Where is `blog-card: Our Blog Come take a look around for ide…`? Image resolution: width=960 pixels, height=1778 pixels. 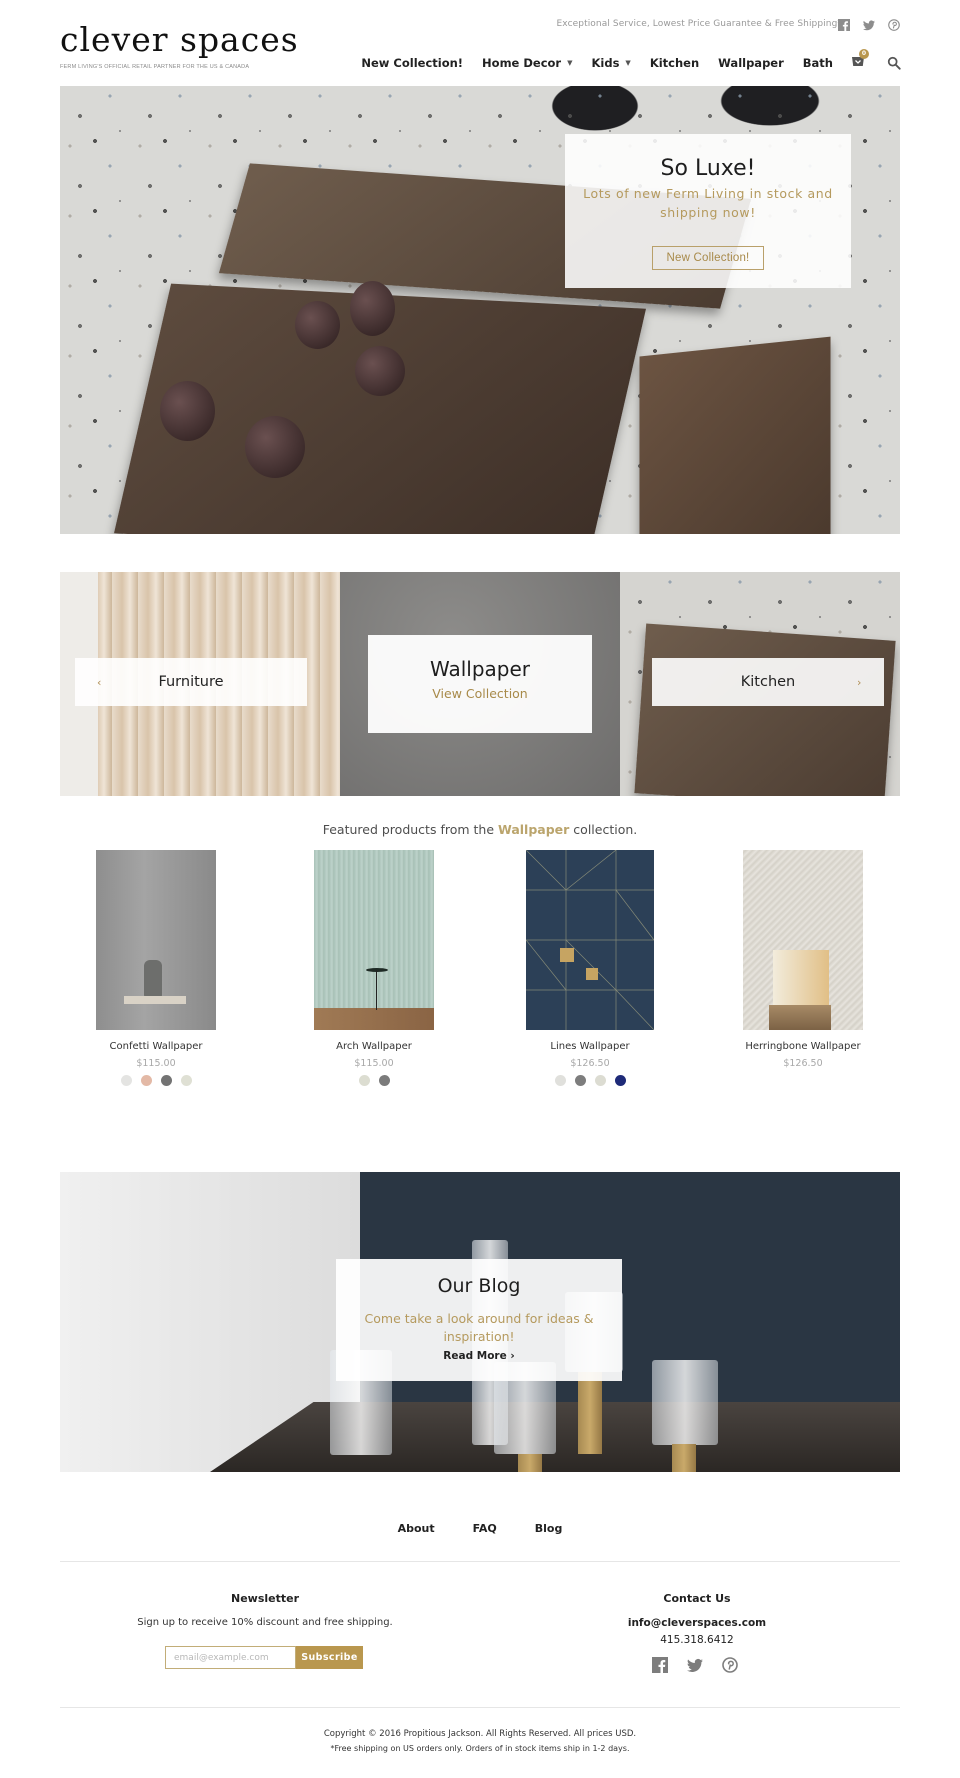 blog-card: Our Blog Come take a look around for ide… is located at coordinates (479, 1320).